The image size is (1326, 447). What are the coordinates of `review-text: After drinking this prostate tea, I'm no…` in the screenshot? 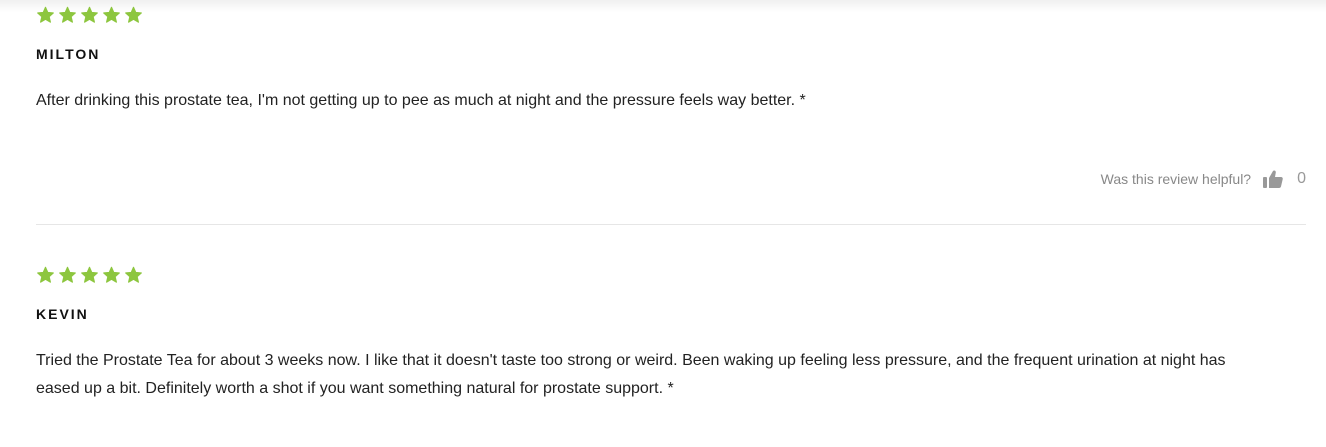 It's located at (421, 100).